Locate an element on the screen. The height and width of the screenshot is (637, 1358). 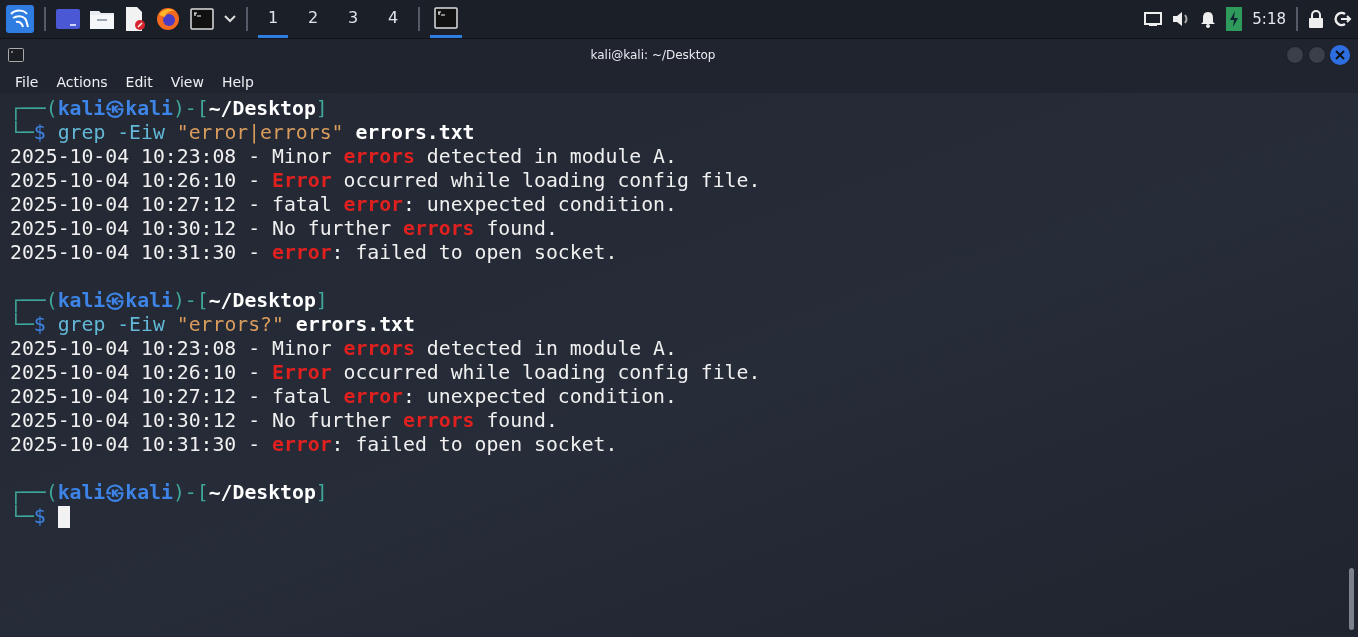
terminal-line: └─$ is located at coordinates (28, 517).